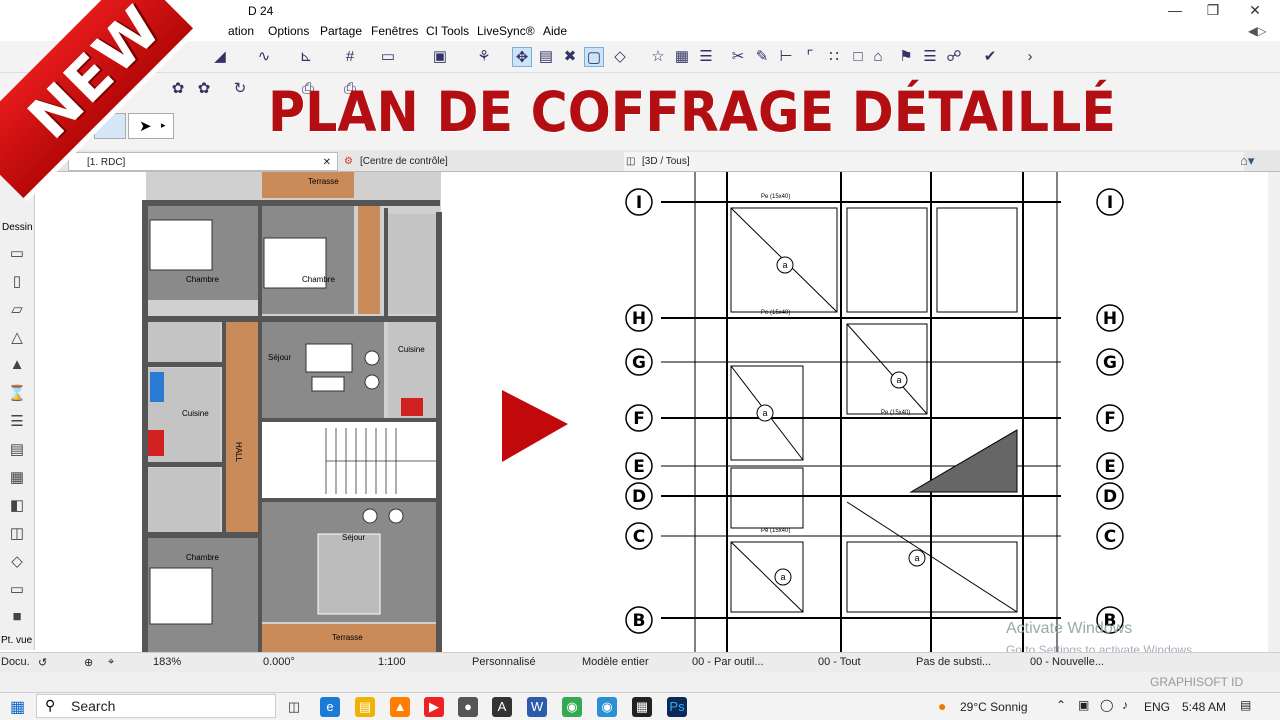 This screenshot has height=720, width=1280. I want to click on stack-icon: ☰, so click(706, 57).